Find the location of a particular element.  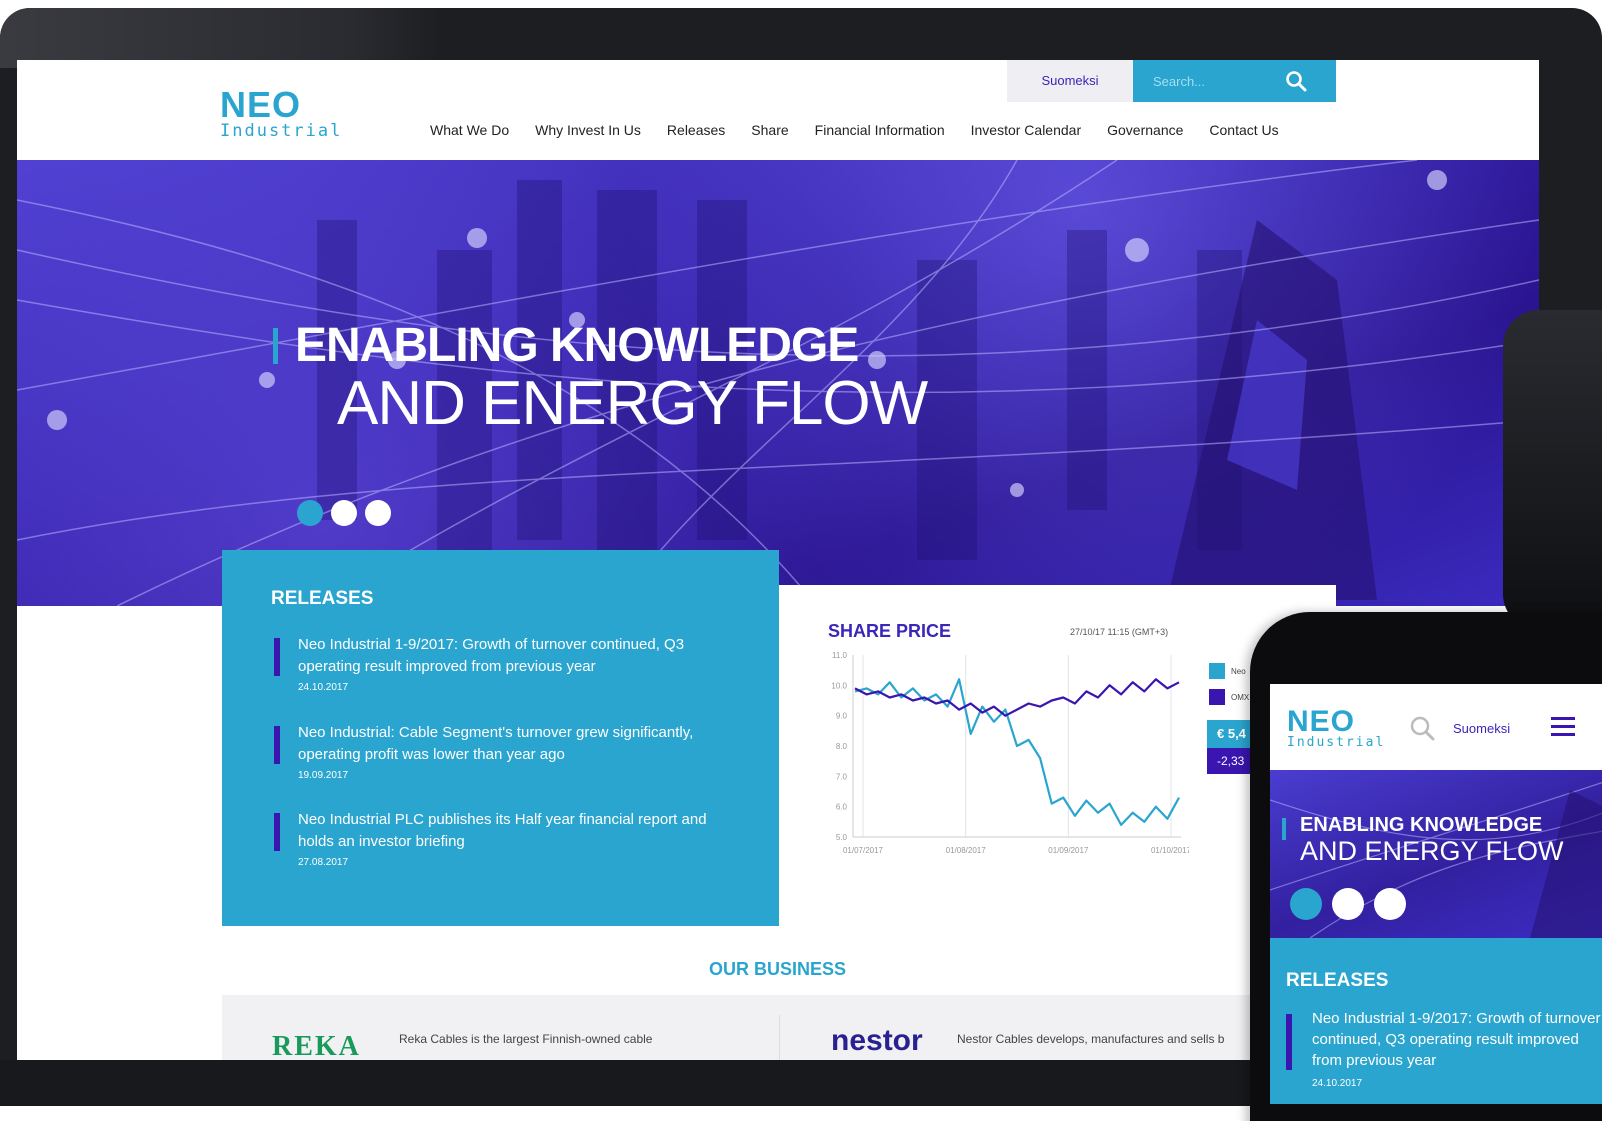

releases-title: RELEASES is located at coordinates (322, 598).